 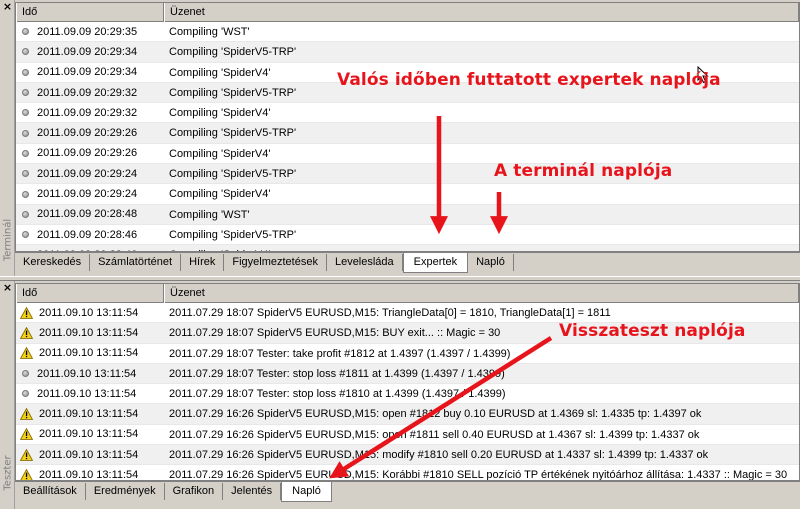 I want to click on time-text: 2011.09.09 20:29:24, so click(x=87, y=173).